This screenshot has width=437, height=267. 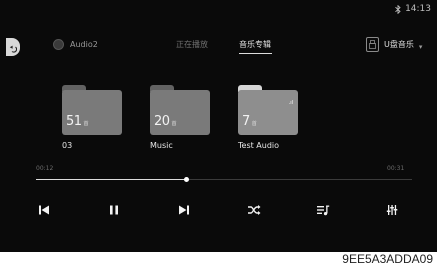 I want to click on image-reference-code: 9EE5A3ADDA09, so click(x=387, y=259).